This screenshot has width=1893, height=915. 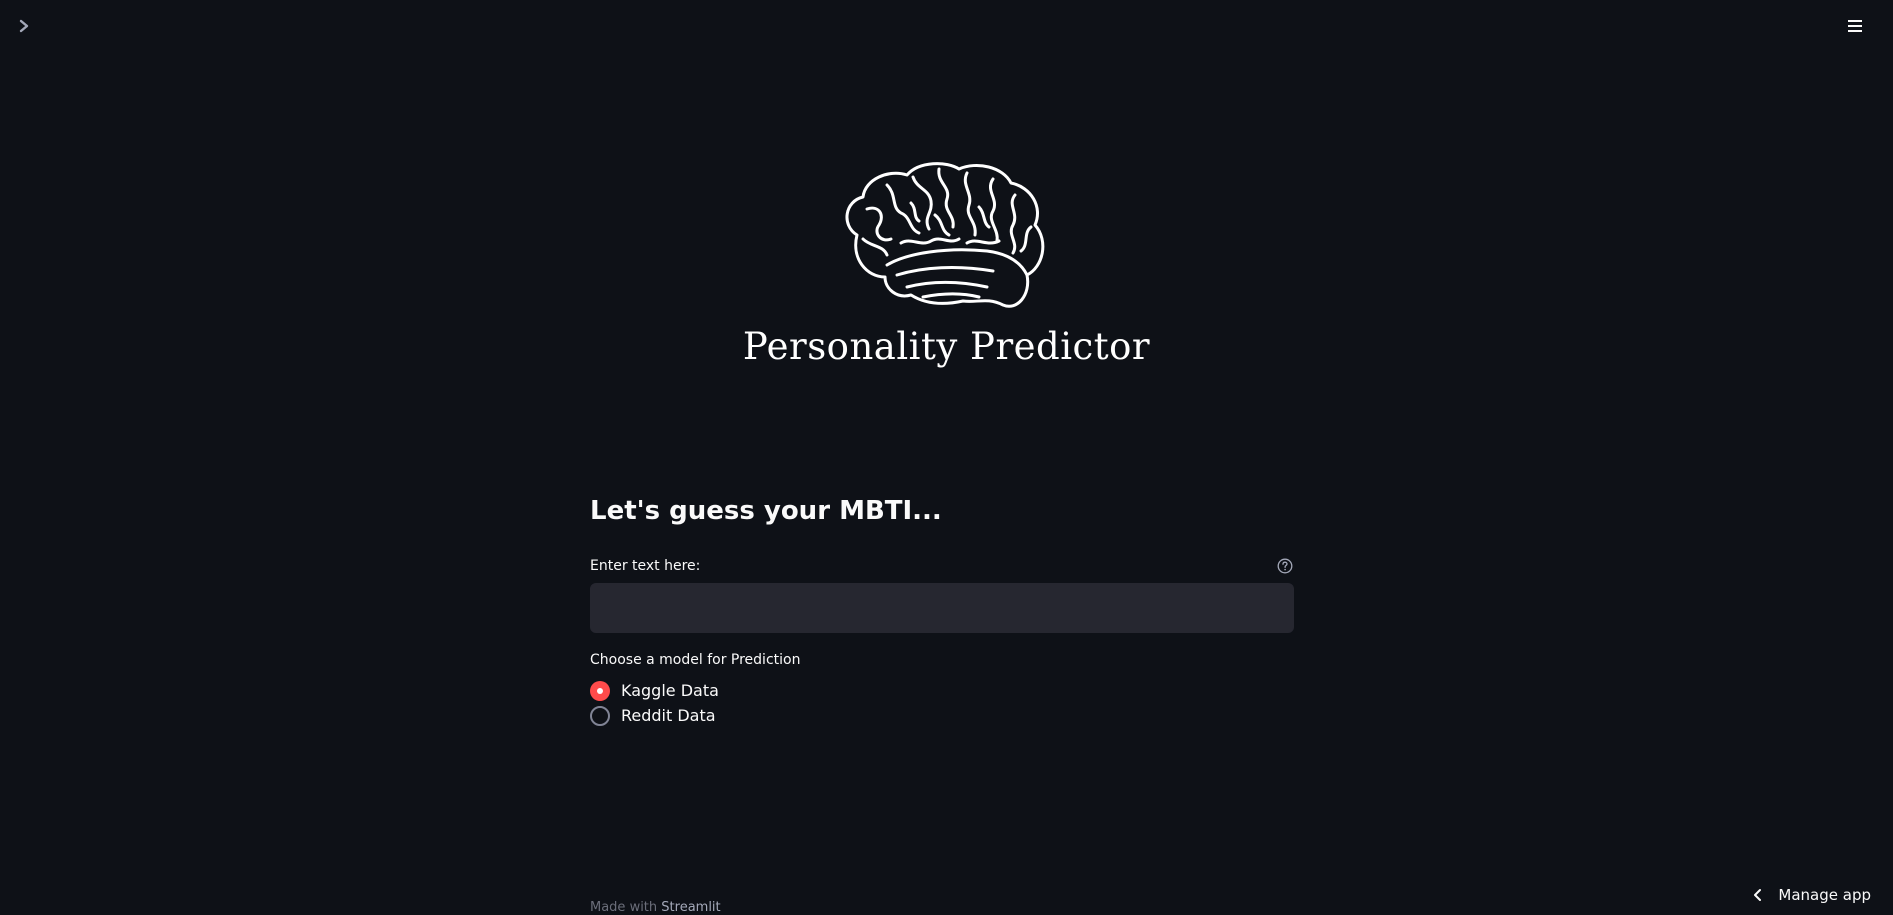 What do you see at coordinates (668, 715) in the screenshot?
I see `radio-option-label: Reddit Data` at bounding box center [668, 715].